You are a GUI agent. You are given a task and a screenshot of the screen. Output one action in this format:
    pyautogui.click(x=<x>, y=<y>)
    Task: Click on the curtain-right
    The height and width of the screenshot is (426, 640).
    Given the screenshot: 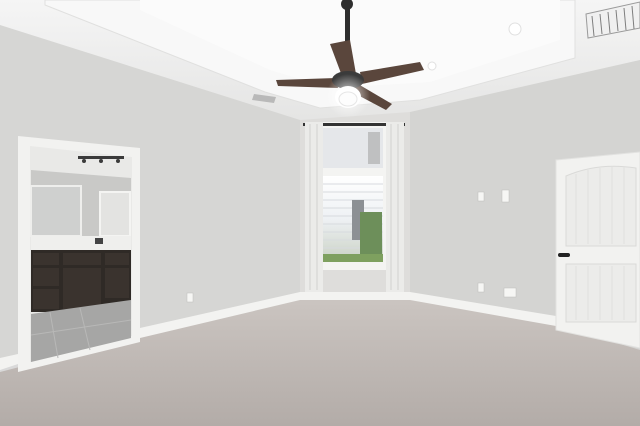 What is the action you would take?
    pyautogui.click(x=395, y=207)
    